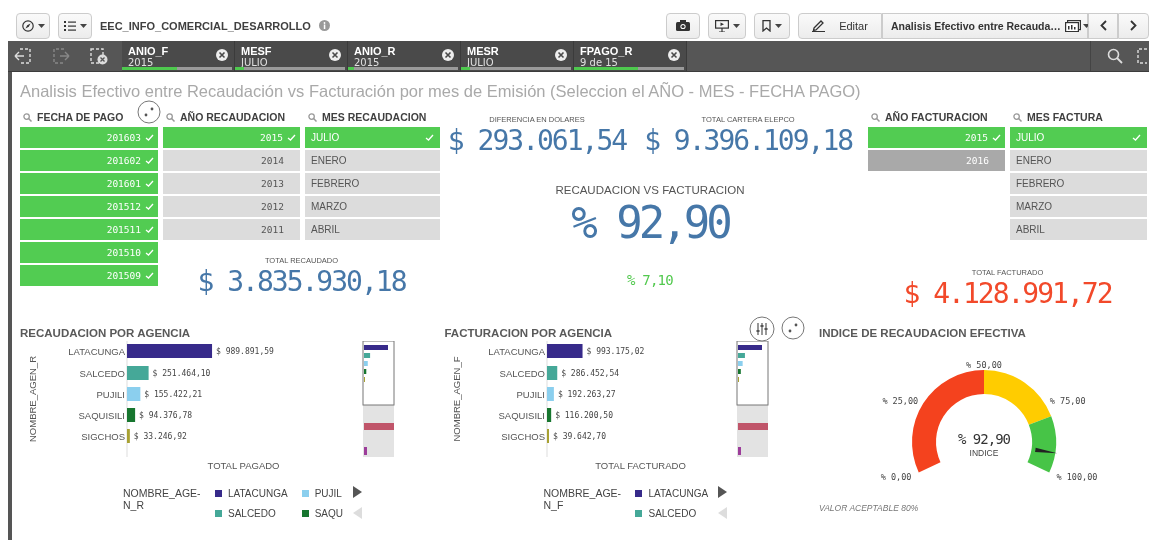 This screenshot has height=540, width=1149. I want to click on field-name: ANIO_R, so click(375, 50).